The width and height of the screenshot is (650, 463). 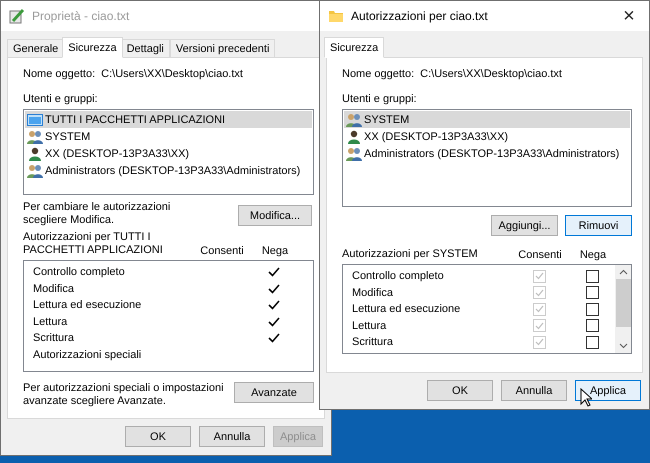 What do you see at coordinates (145, 48) in the screenshot?
I see `tab: Dettagli` at bounding box center [145, 48].